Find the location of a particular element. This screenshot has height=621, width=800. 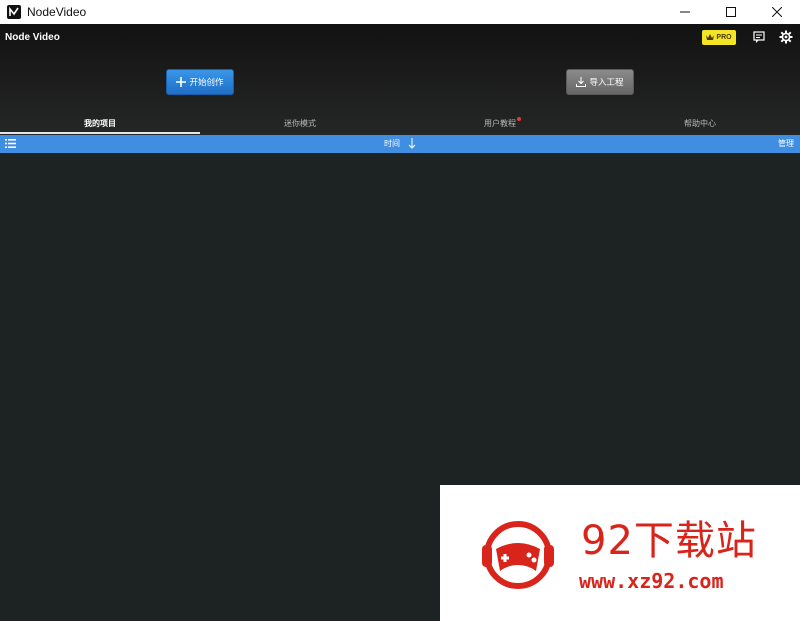

tab-mini-mode-label: 迷你模式 is located at coordinates (300, 123).